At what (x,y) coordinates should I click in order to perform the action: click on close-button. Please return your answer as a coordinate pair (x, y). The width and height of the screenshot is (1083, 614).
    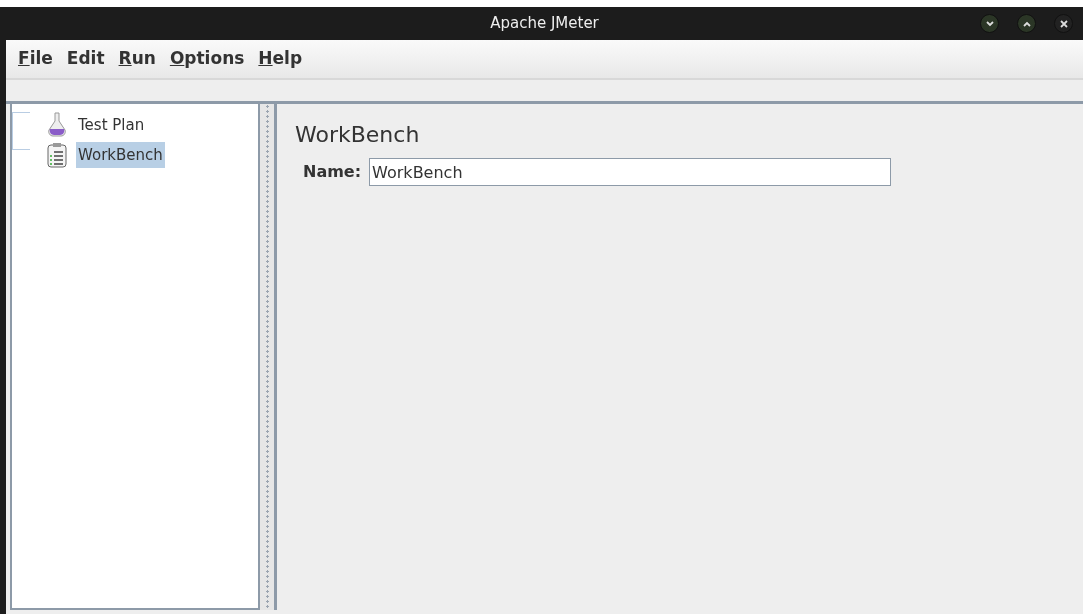
    Looking at the image, I should click on (1063, 23).